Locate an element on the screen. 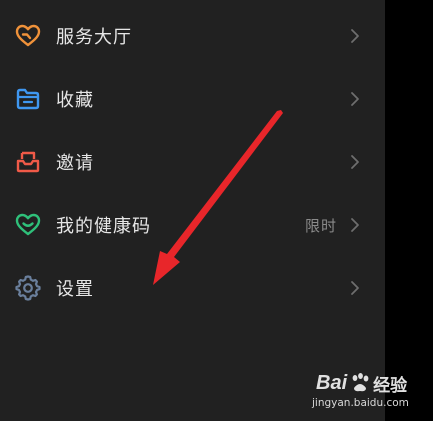  menu-item-settings: 设置 is located at coordinates (192, 288).